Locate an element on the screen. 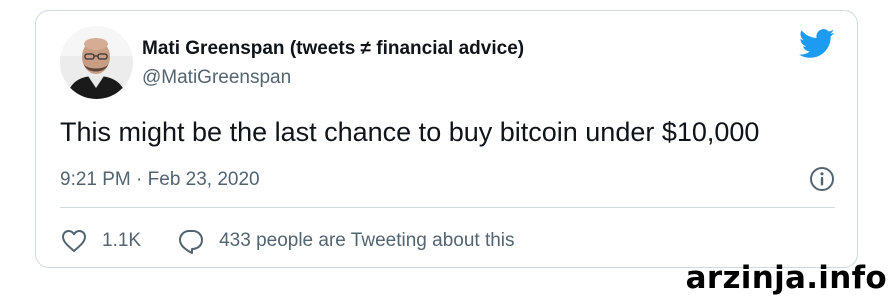 The image size is (891, 298). watermark: arzinja.info is located at coordinates (786, 278).